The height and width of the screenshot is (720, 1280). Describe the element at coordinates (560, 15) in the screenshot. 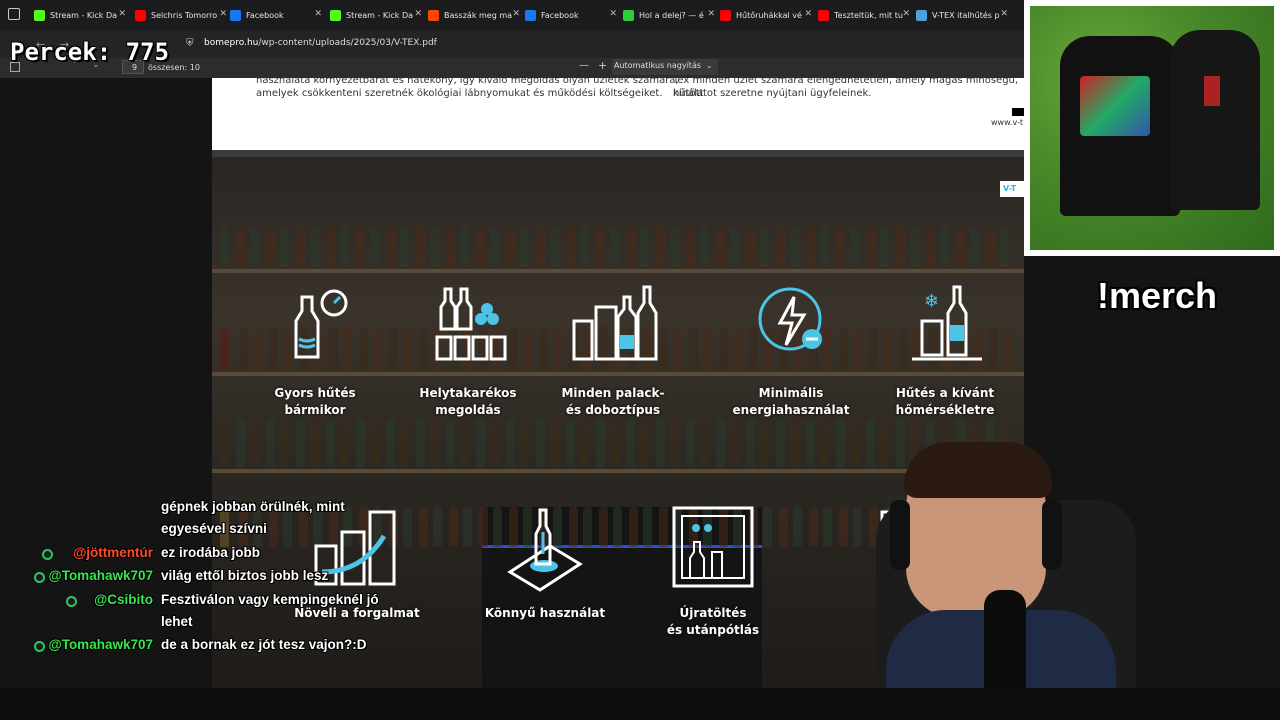

I see `tab-label: Facebook` at that location.